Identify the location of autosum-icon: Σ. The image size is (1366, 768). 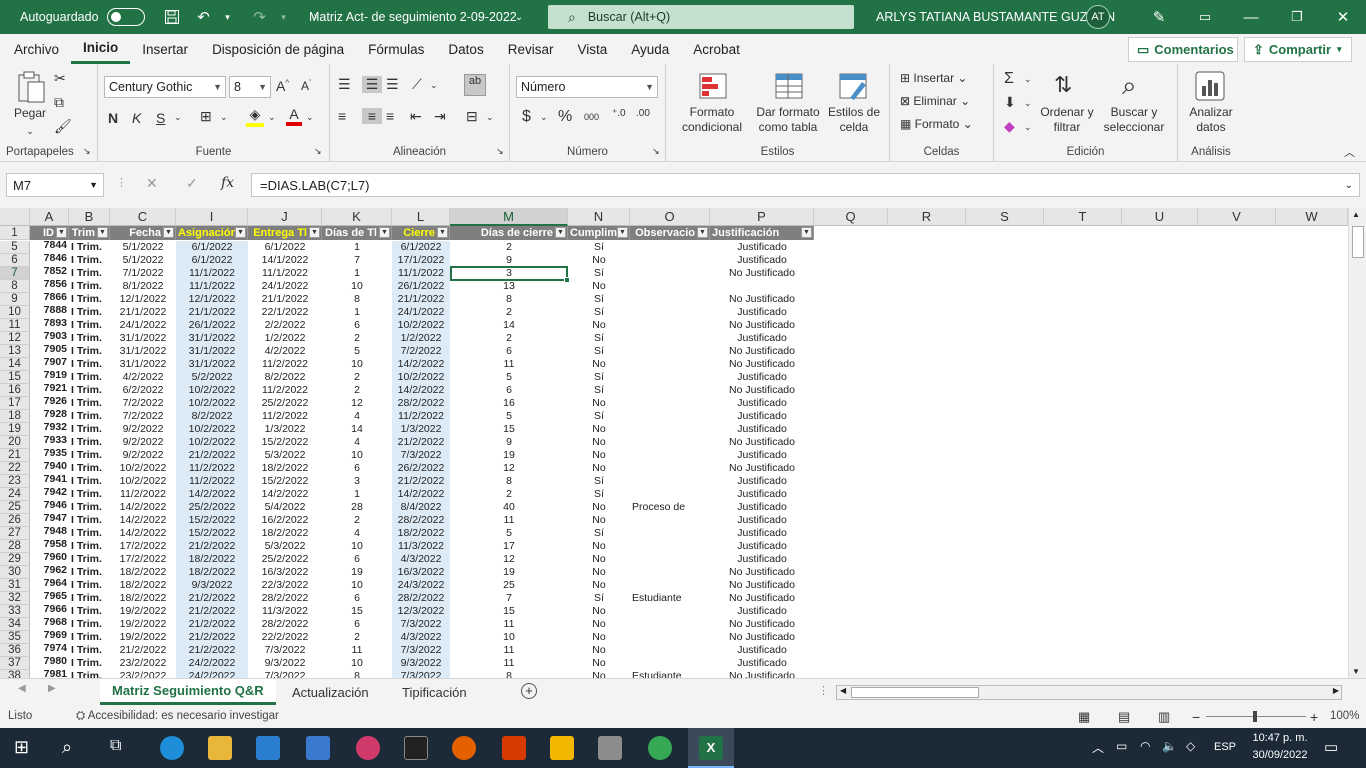
(1009, 79).